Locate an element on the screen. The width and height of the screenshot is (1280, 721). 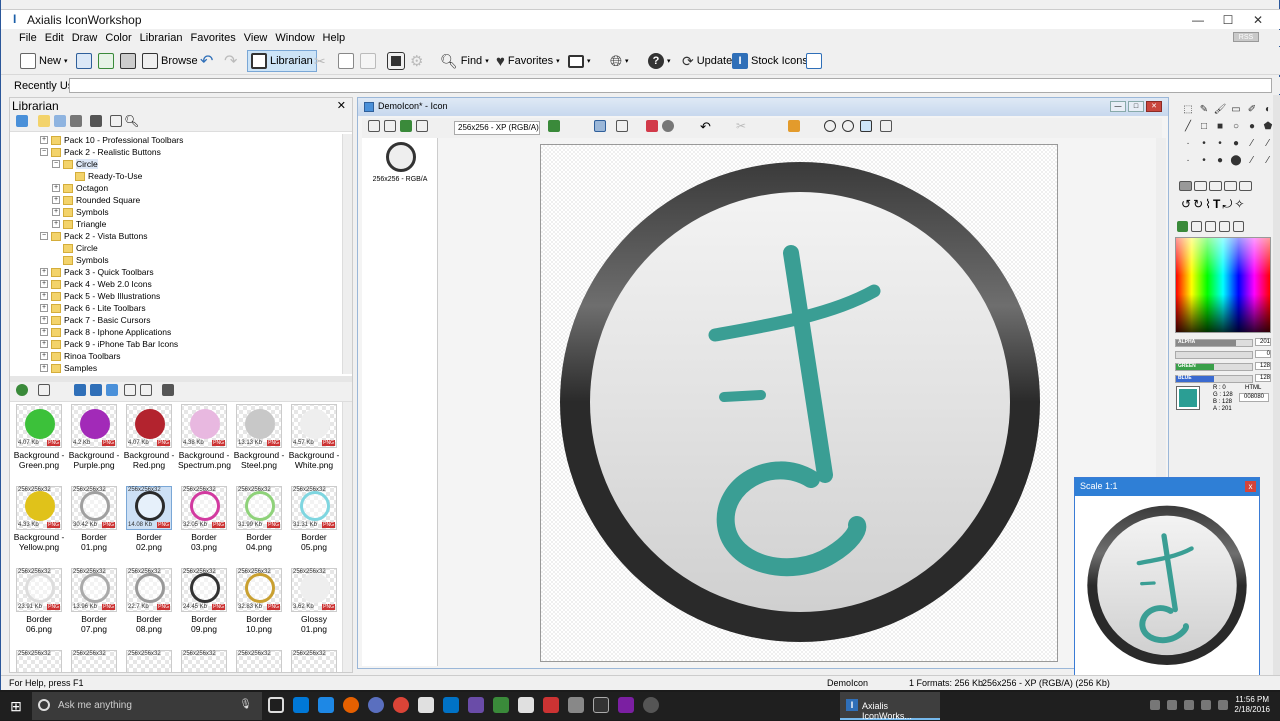
doc-maximize-button: □ is located at coordinates (1136, 106).